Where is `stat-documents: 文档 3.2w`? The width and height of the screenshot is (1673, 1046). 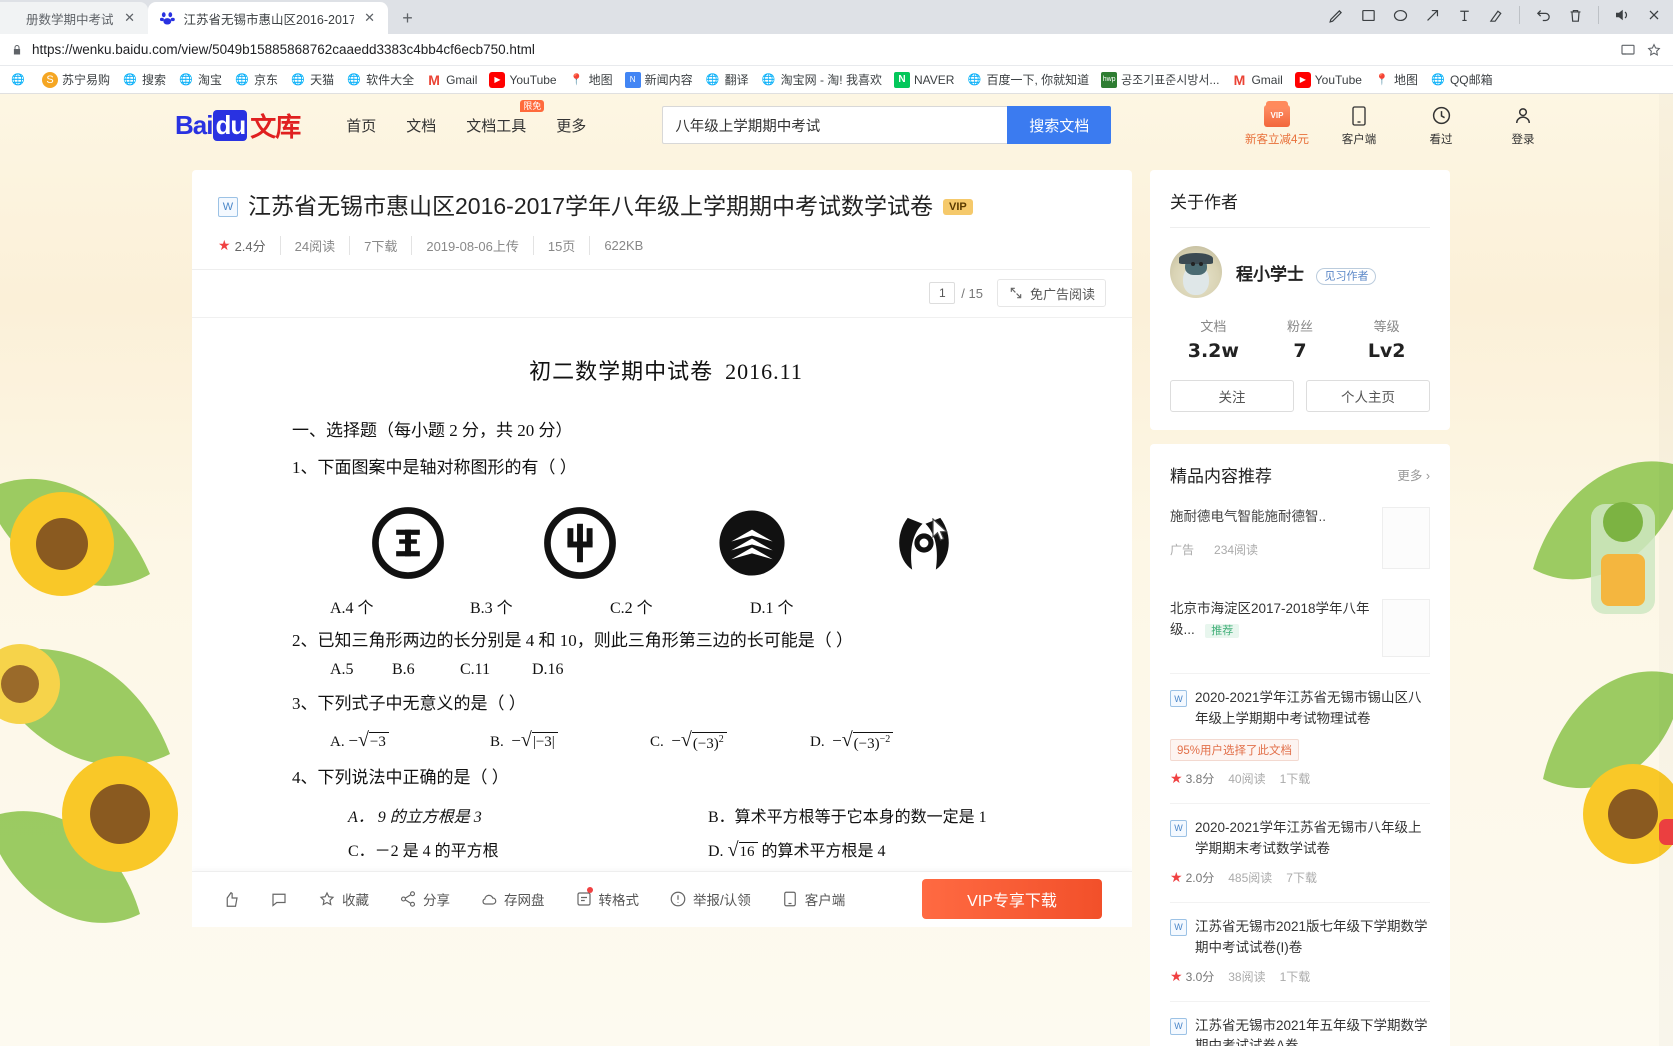 stat-documents: 文档 3.2w is located at coordinates (1213, 339).